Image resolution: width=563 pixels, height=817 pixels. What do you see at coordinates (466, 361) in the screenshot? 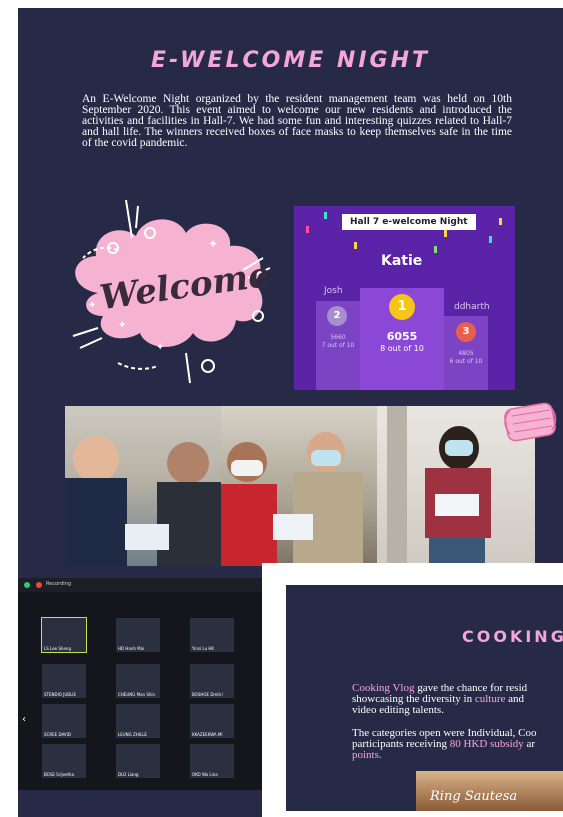
I see `third-correct: 6 out of 10` at bounding box center [466, 361].